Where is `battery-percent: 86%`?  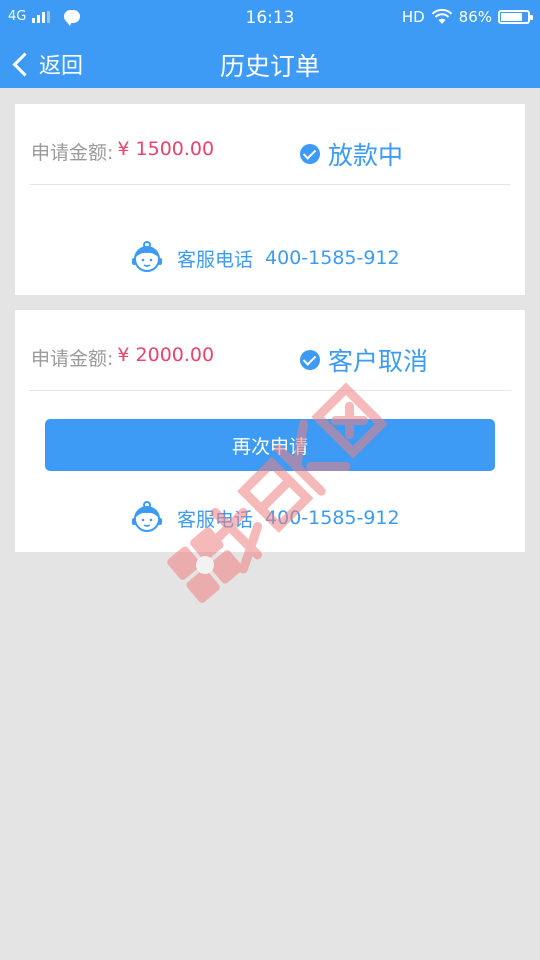
battery-percent: 86% is located at coordinates (475, 17).